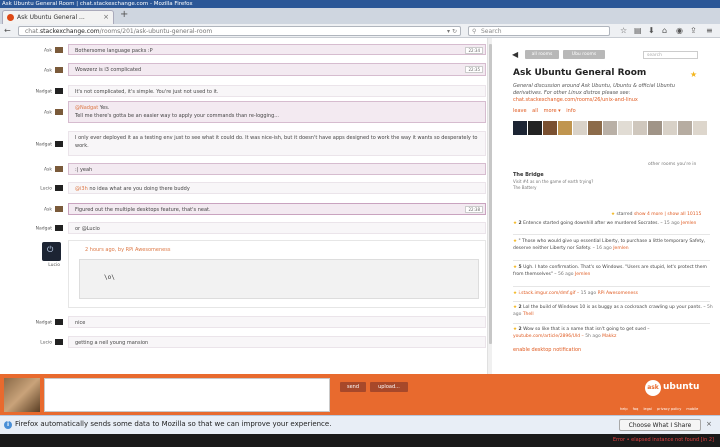 This screenshot has width=720, height=447. I want to click on choose-what-i-share-button: Choose What I Share, so click(660, 425).